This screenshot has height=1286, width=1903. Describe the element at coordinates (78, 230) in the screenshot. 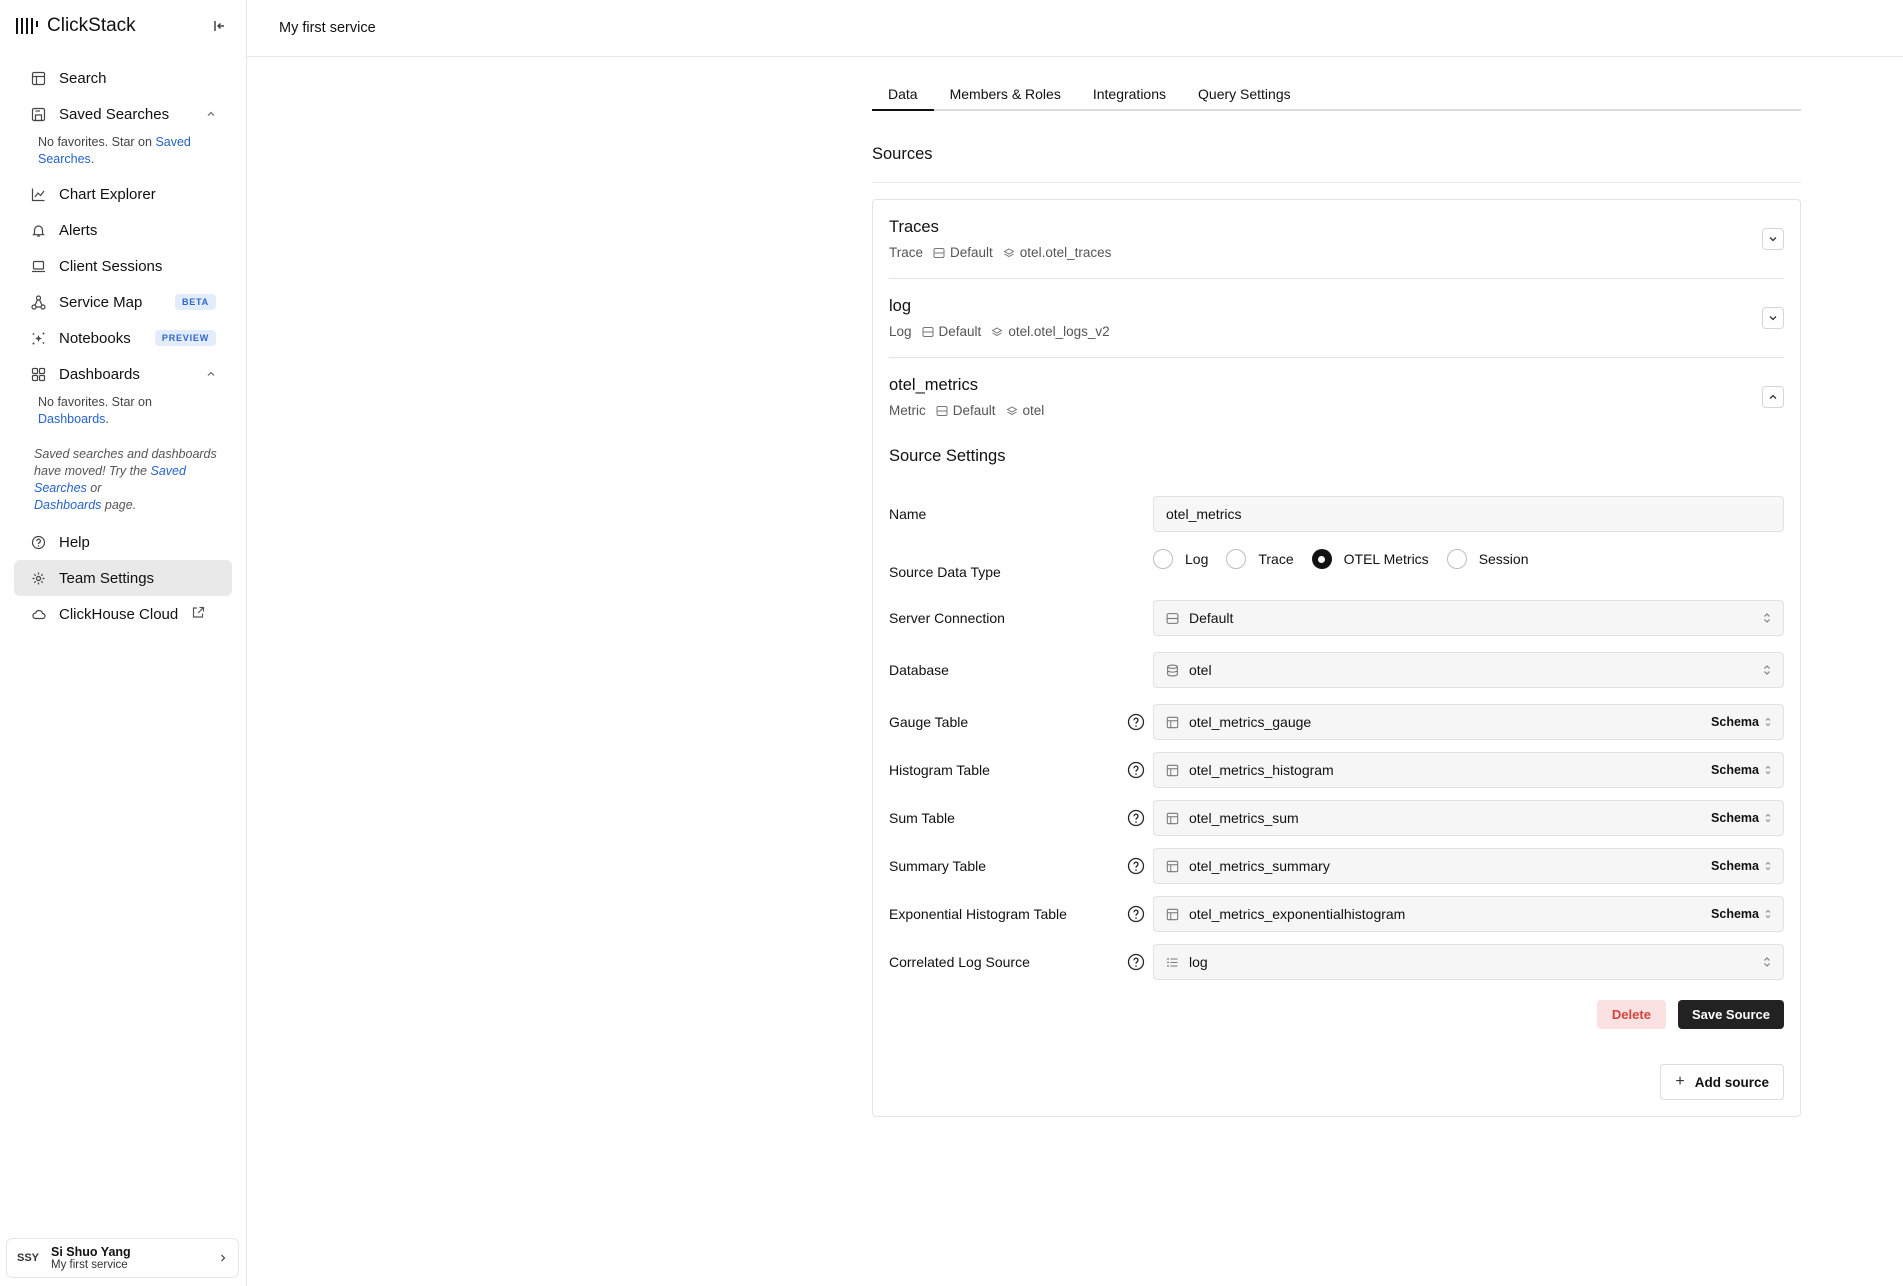

I see `sidebar-item-label: Alerts` at that location.